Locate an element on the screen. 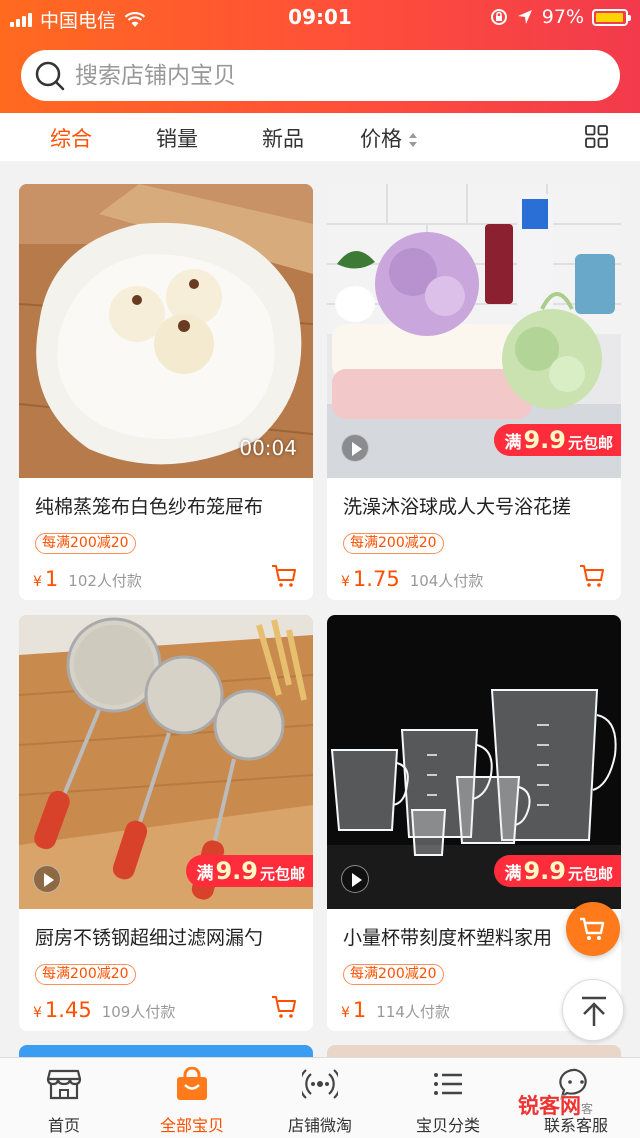 The image size is (640, 1138). header: 中国电信 09:01 97% is located at coordinates (320, 56).